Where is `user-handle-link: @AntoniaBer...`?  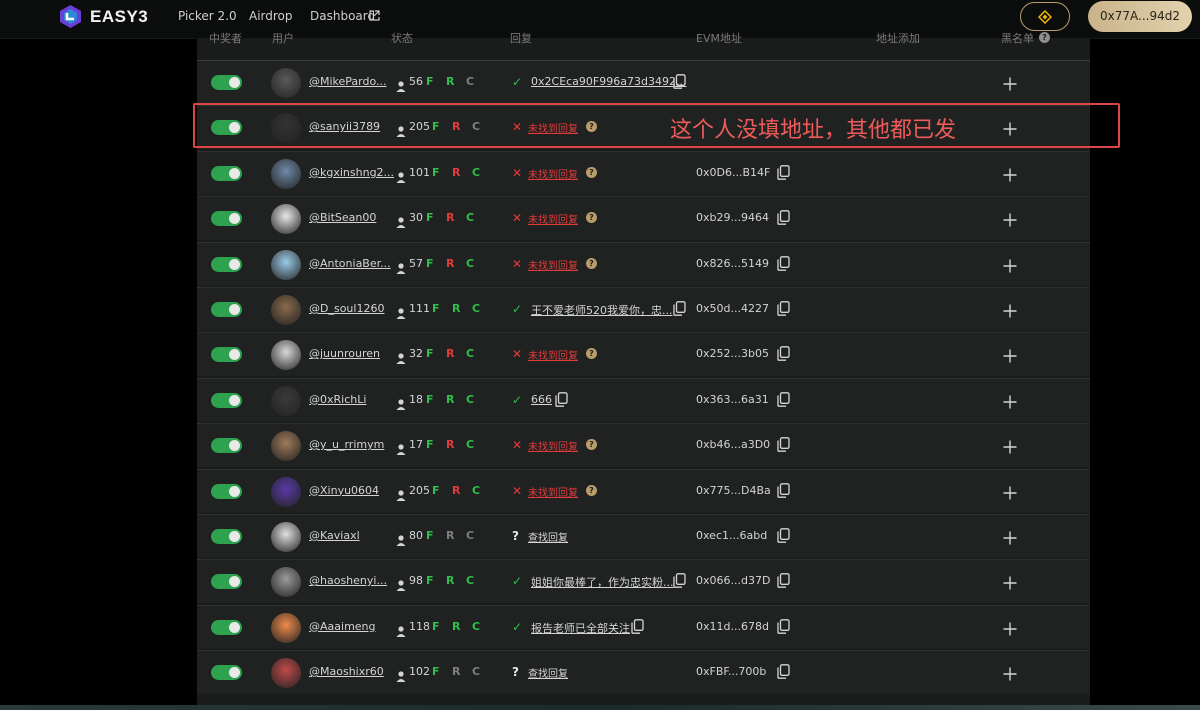
user-handle-link: @AntoniaBer... is located at coordinates (350, 263).